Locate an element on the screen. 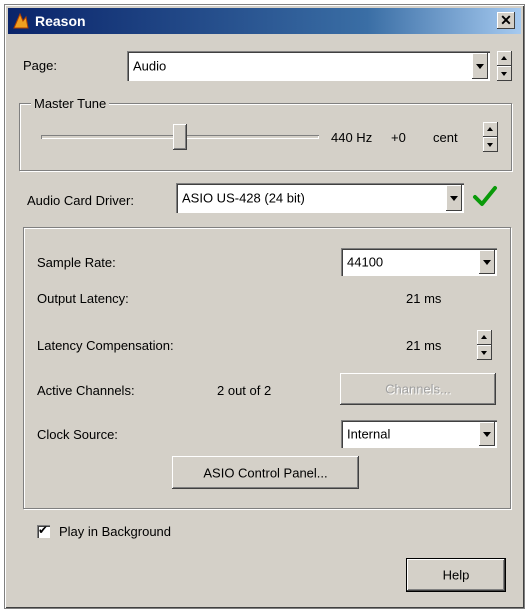 The image size is (529, 611). checkmark-icon: ✔ is located at coordinates (43, 530).